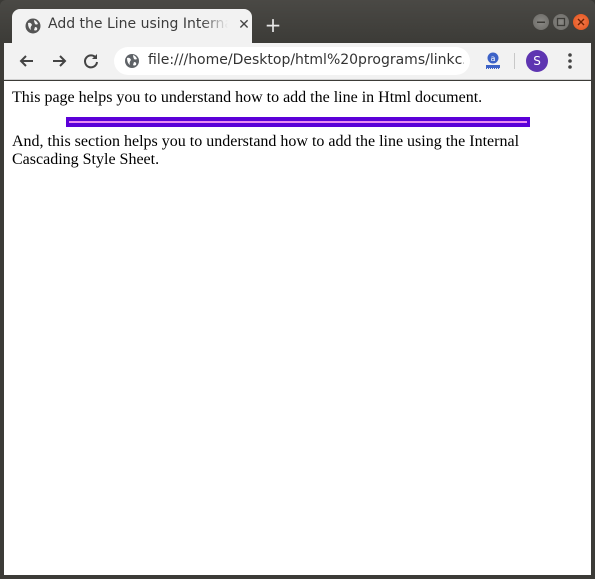 This screenshot has height=579, width=595. What do you see at coordinates (537, 61) in the screenshot?
I see `profile-avatar: S` at bounding box center [537, 61].